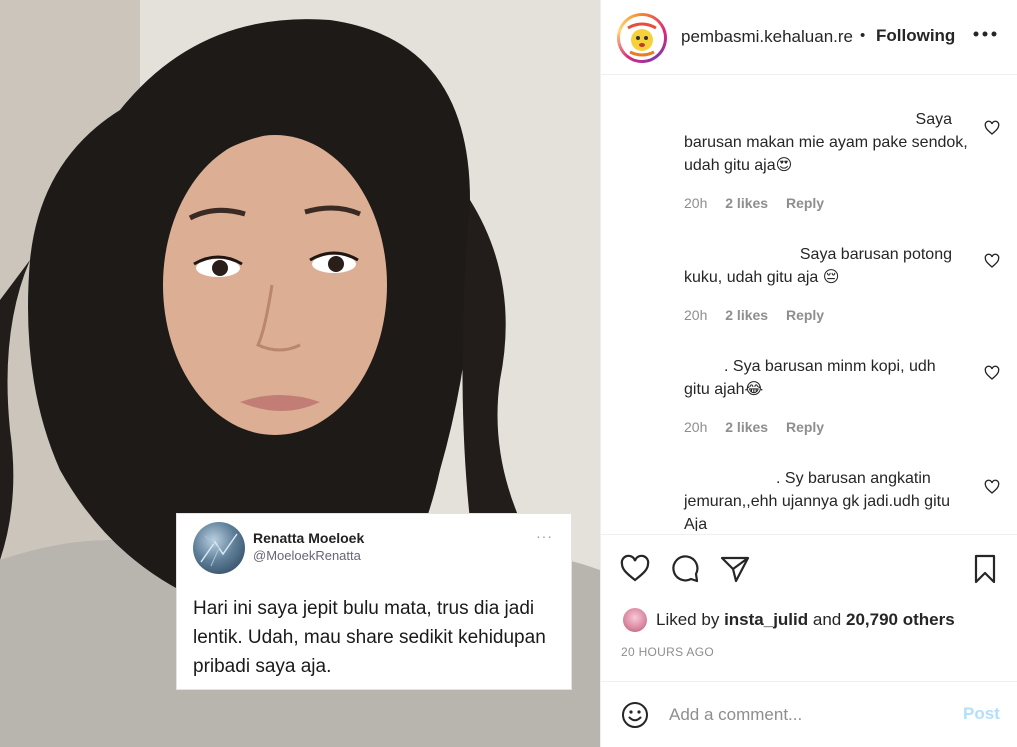 This screenshot has width=1017, height=747. Describe the element at coordinates (900, 619) in the screenshot. I see `likes-count-link: 20,790 others` at that location.